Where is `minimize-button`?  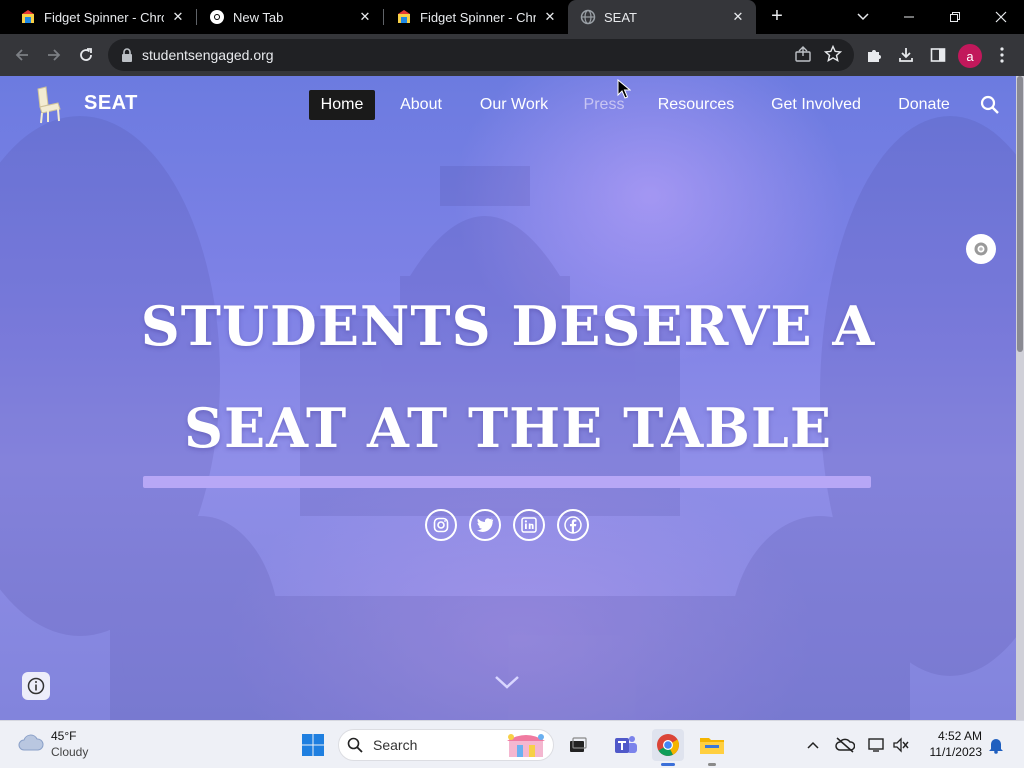 minimize-button is located at coordinates (909, 17).